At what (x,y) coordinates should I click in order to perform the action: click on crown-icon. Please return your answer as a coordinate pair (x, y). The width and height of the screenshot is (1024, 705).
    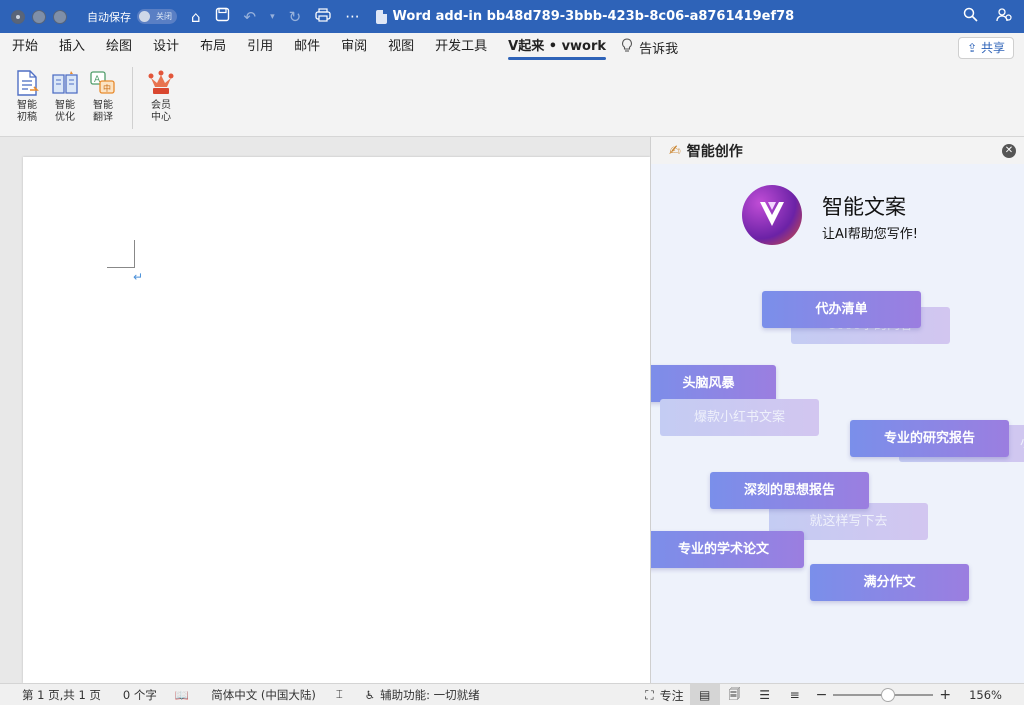
    Looking at the image, I should click on (161, 83).